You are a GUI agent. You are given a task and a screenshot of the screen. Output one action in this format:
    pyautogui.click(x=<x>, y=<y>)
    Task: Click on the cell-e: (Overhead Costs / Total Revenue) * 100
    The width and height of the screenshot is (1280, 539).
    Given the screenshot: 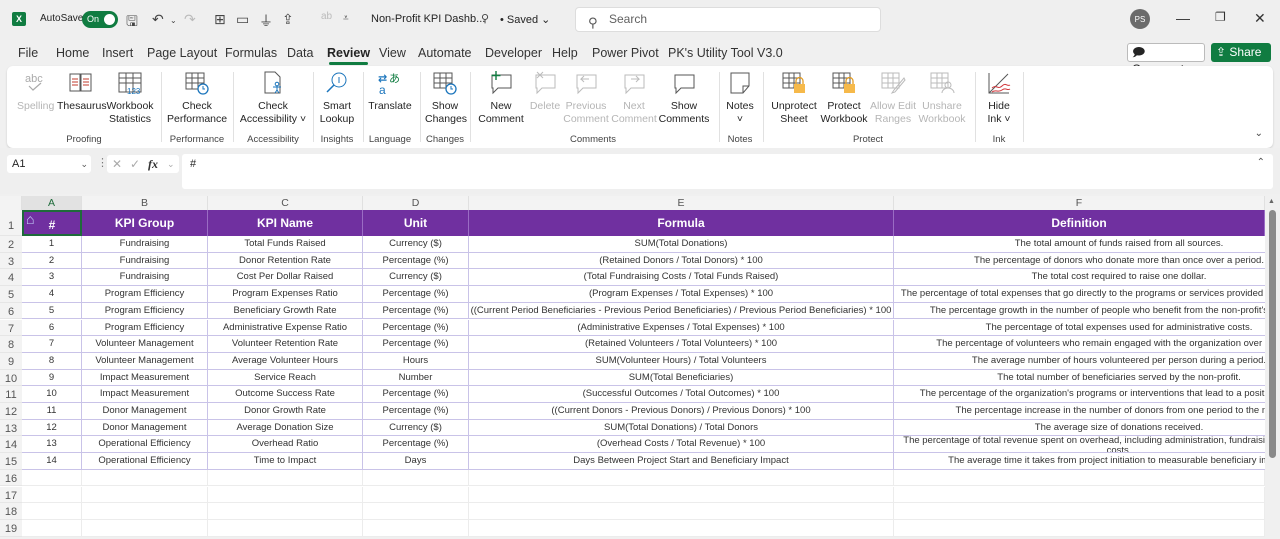 What is the action you would take?
    pyautogui.click(x=681, y=445)
    